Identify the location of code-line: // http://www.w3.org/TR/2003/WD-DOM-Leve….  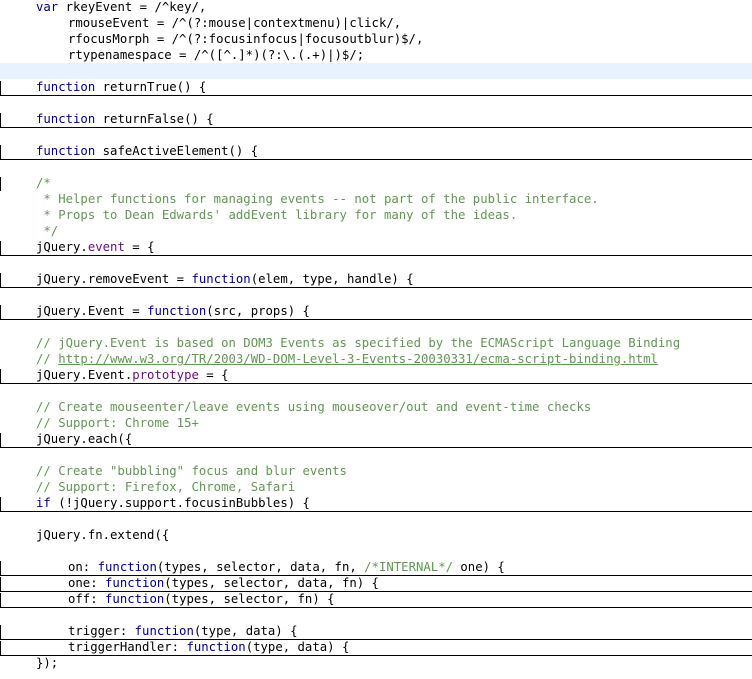
(376, 359).